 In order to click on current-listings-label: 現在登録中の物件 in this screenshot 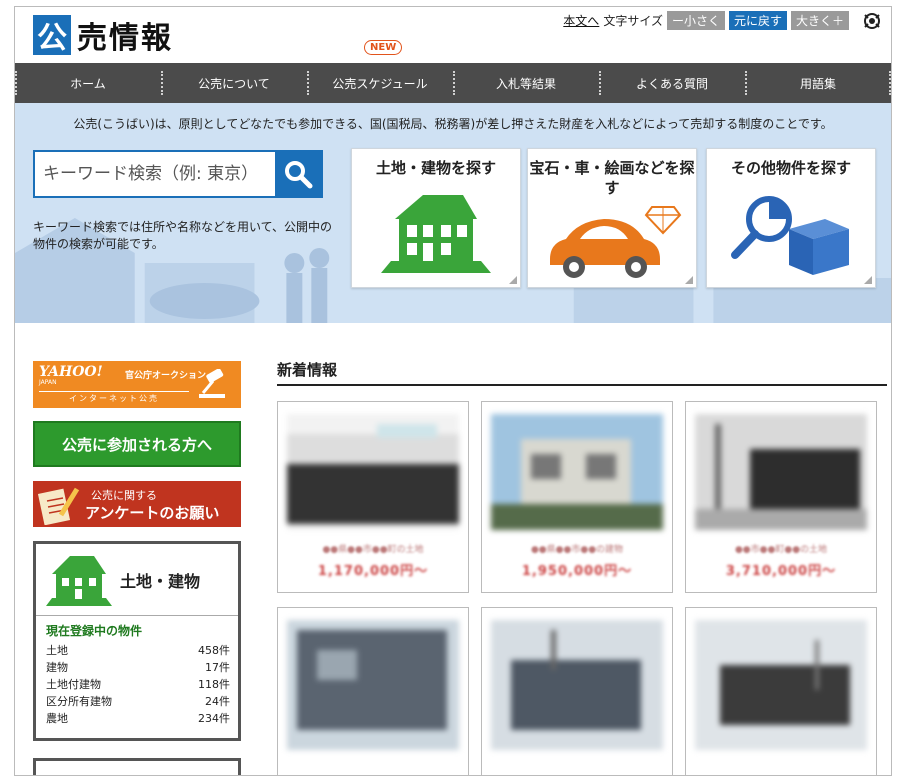, I will do `click(94, 631)`.